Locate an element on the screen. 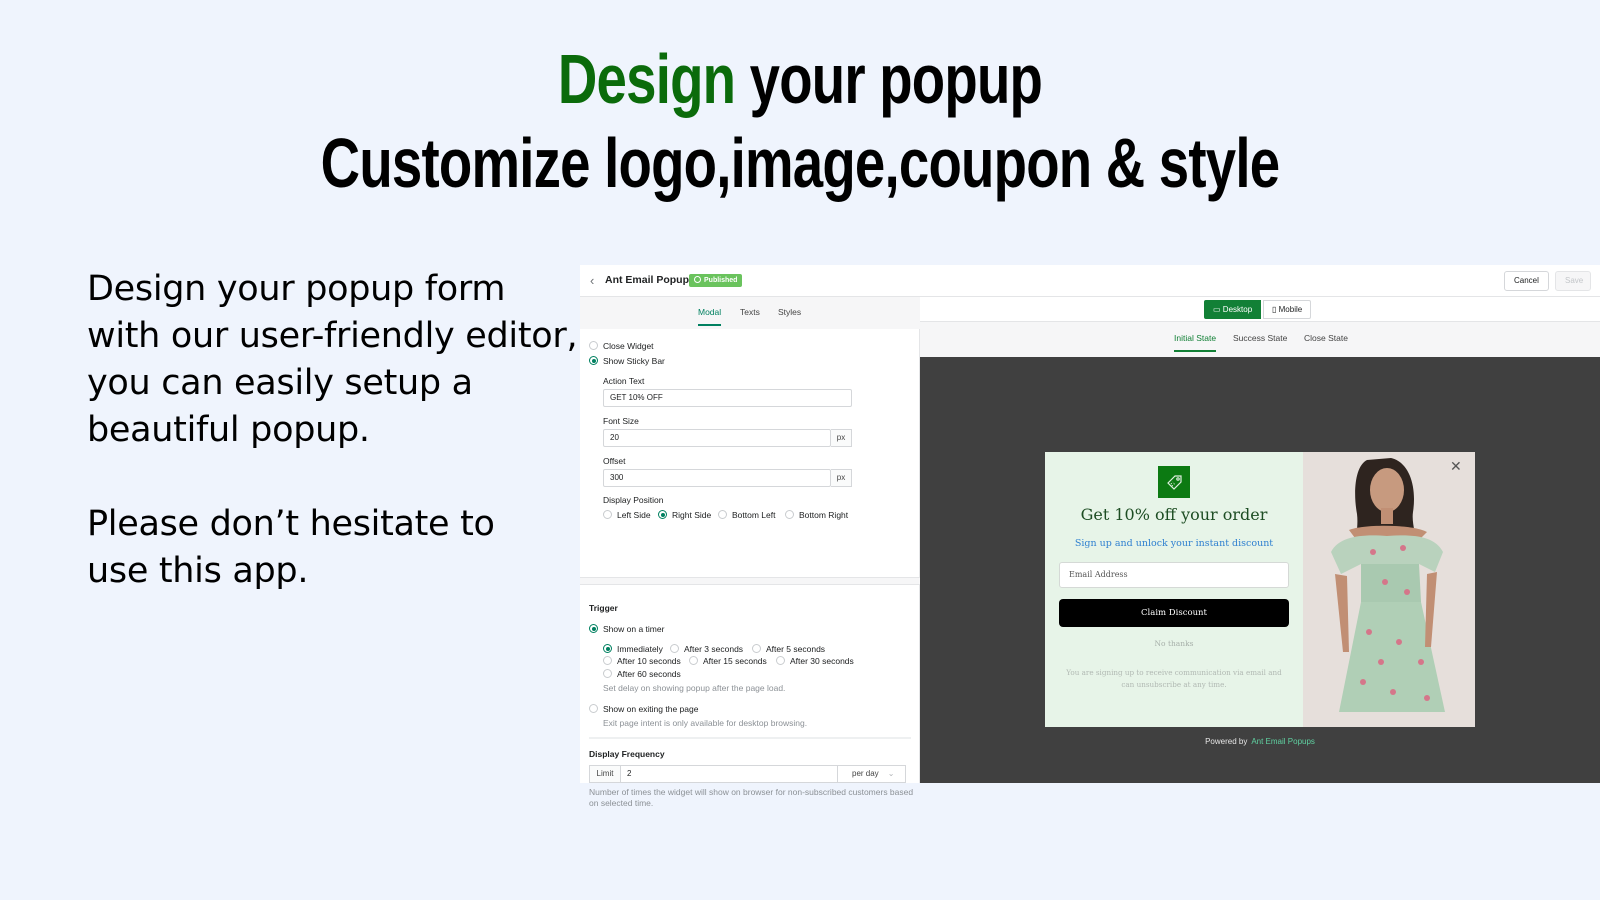 The width and height of the screenshot is (1600, 900). period-select: per day ⌄ is located at coordinates (872, 774).